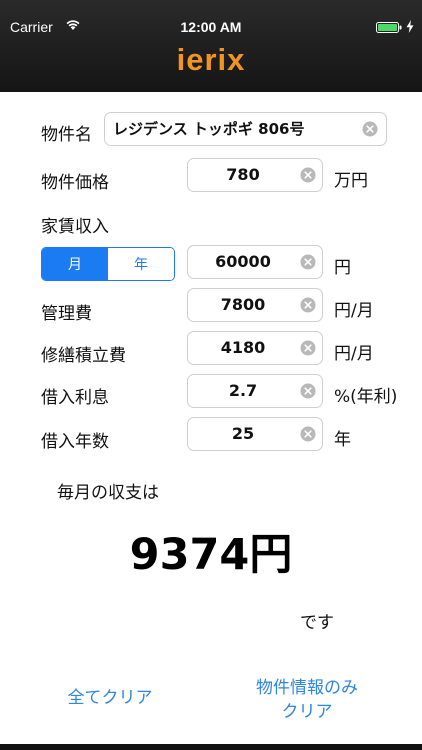 Image resolution: width=422 pixels, height=750 pixels. What do you see at coordinates (75, 398) in the screenshot?
I see `interest-label: 借入利息` at bounding box center [75, 398].